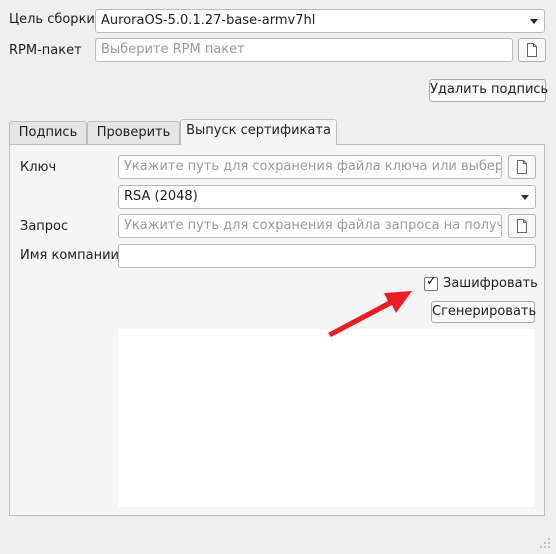 The height and width of the screenshot is (554, 556). Describe the element at coordinates (161, 196) in the screenshot. I see `key-algorithm-value: RSA (2048)` at that location.